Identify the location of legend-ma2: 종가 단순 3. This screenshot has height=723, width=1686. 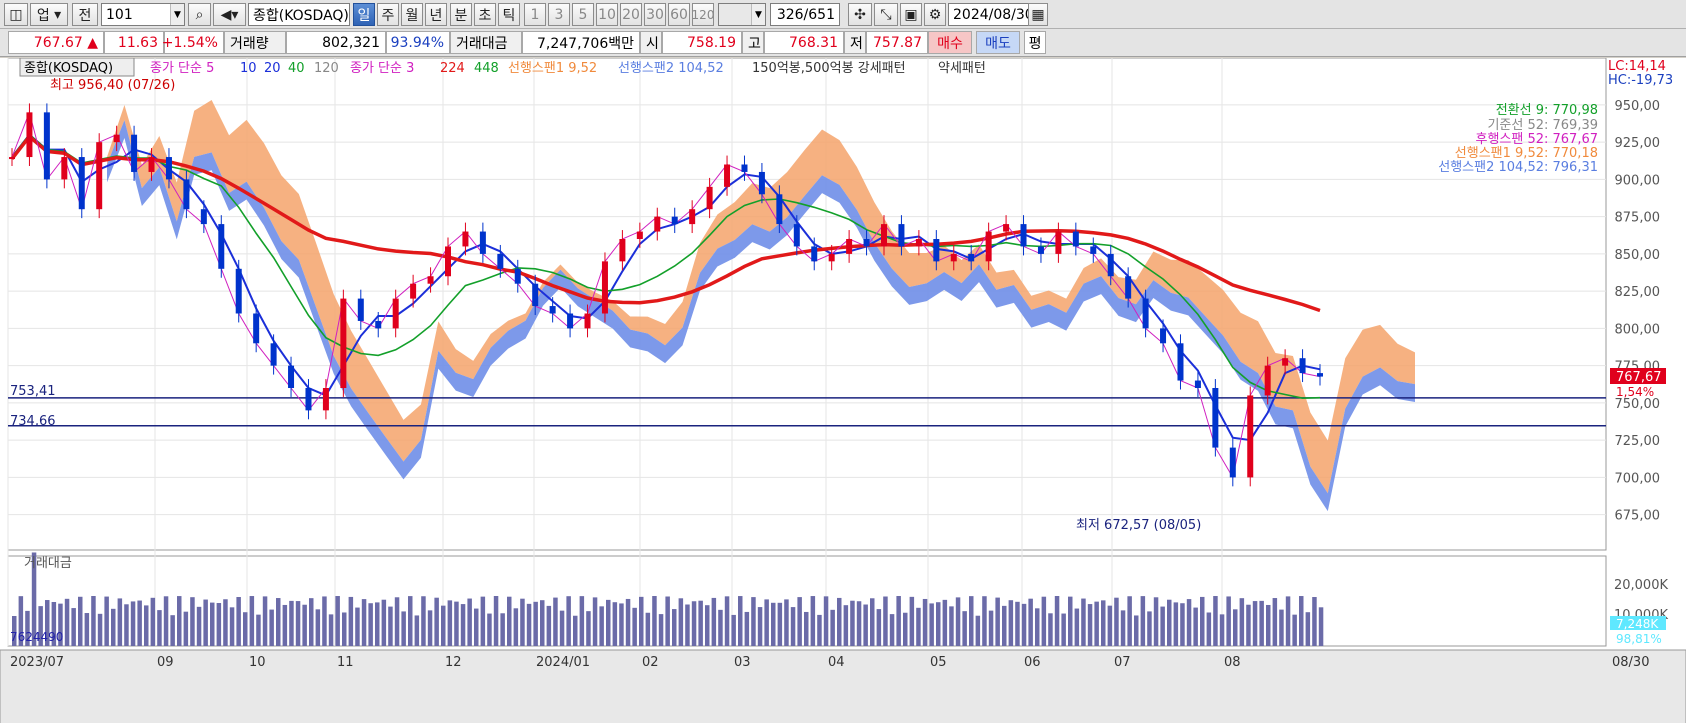
(382, 68).